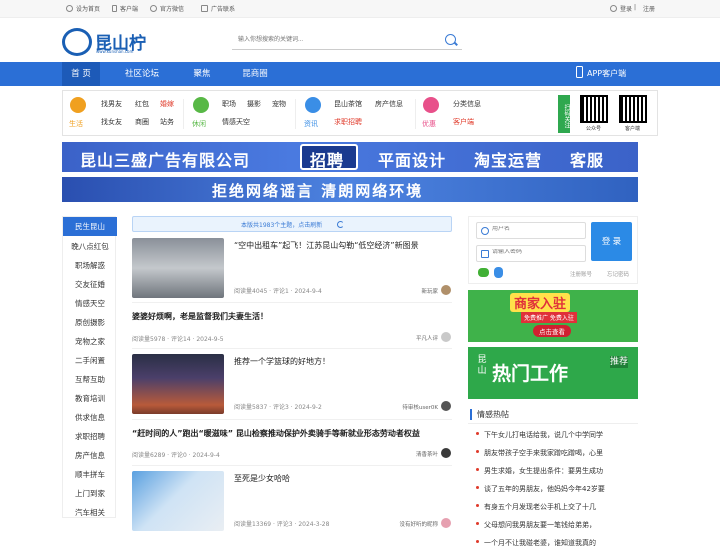  I want to click on sidebar-item: 供求信息, so click(90, 417).